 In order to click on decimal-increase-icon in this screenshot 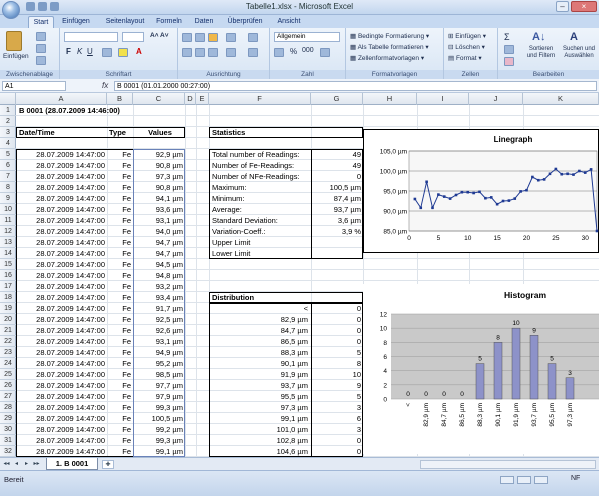, I will do `click(325, 52)`.